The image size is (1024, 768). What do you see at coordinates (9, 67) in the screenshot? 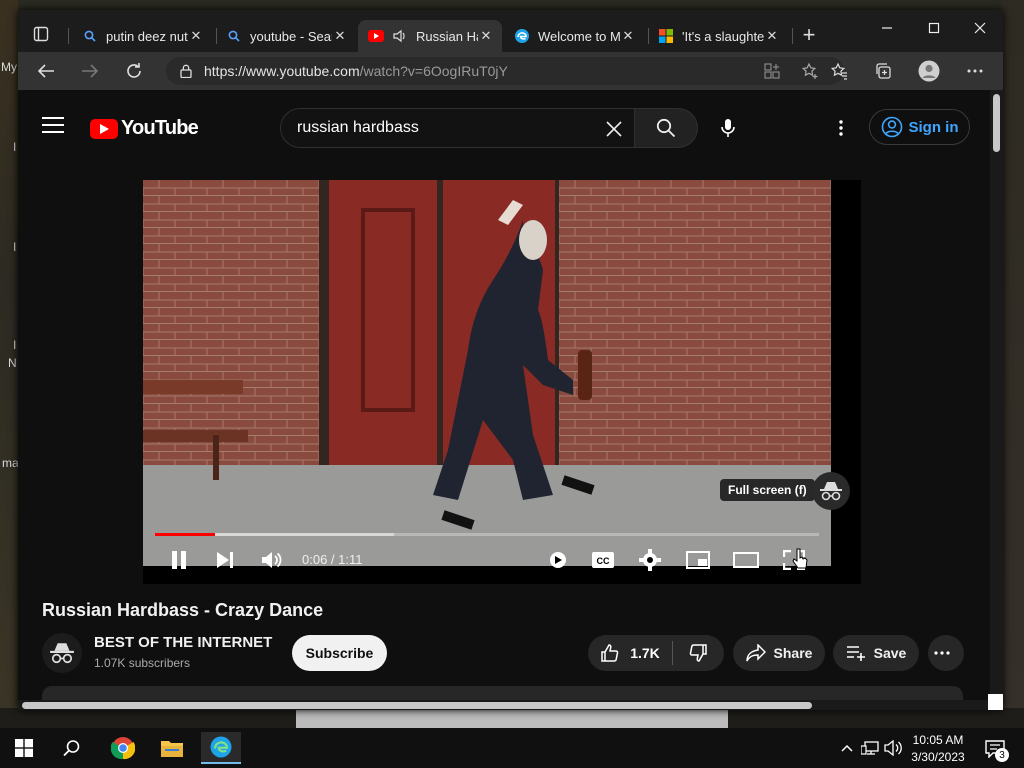
I see `desktop-label: My` at bounding box center [9, 67].